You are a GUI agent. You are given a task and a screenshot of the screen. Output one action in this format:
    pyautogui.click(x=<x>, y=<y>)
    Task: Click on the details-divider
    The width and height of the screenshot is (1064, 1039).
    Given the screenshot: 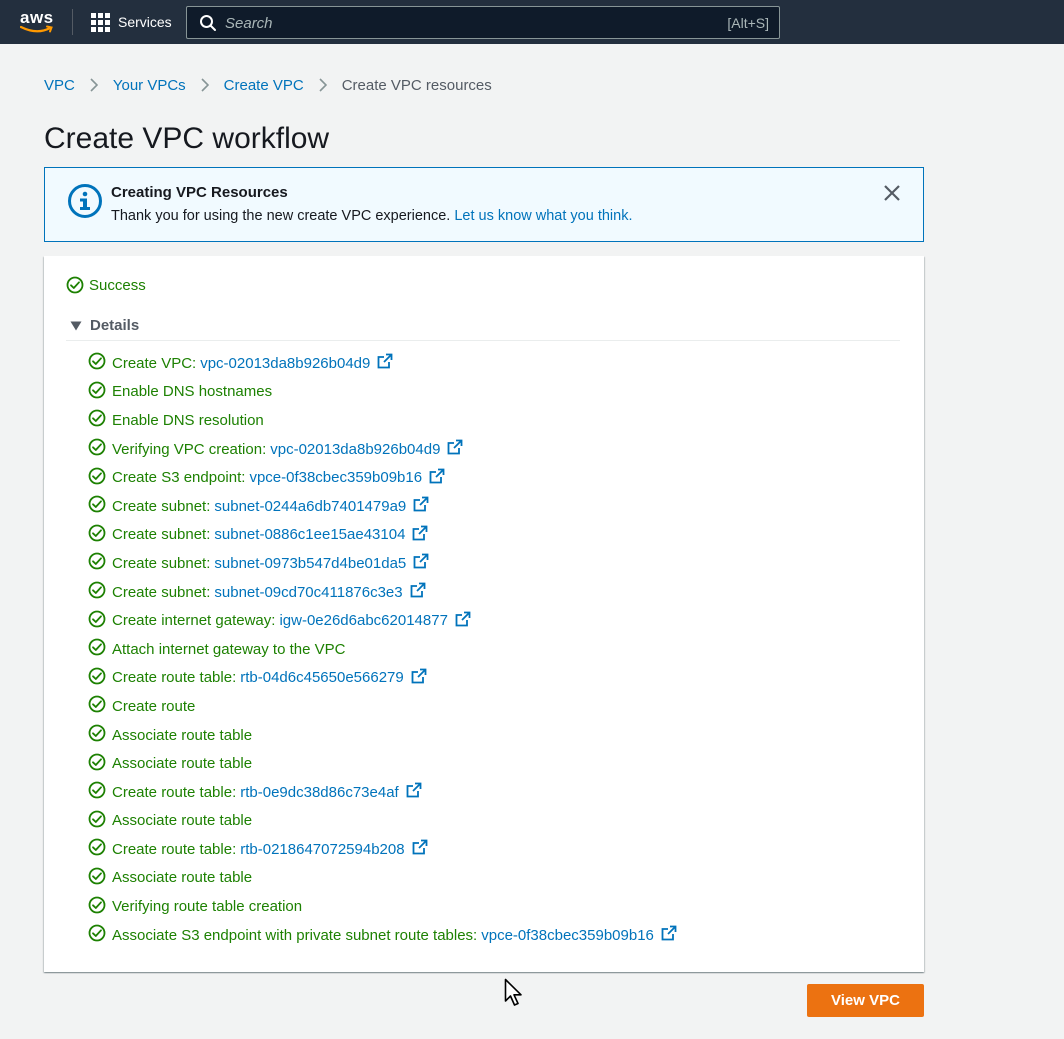 What is the action you would take?
    pyautogui.click(x=483, y=340)
    